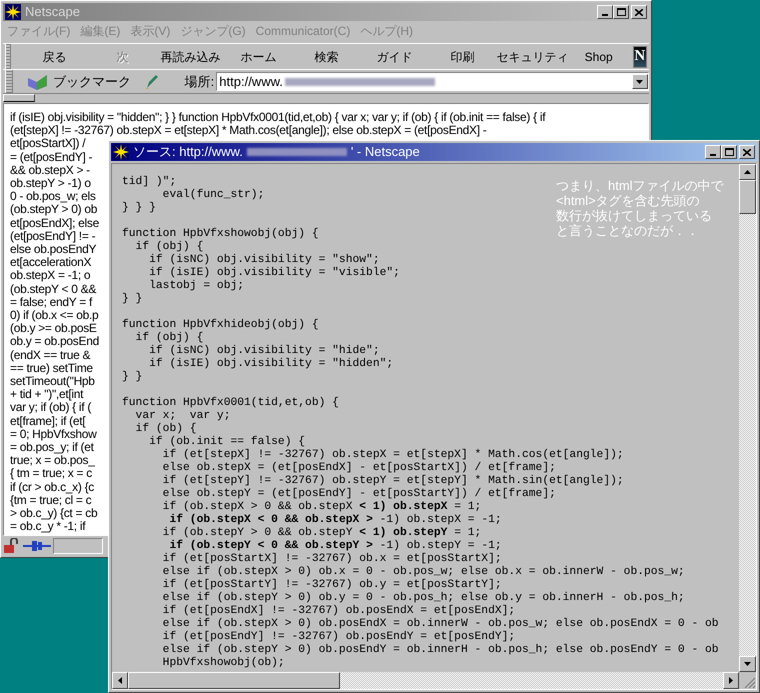 The height and width of the screenshot is (693, 760). What do you see at coordinates (223, 663) in the screenshot?
I see `code-line: HpbVfxshowobj(ob);` at bounding box center [223, 663].